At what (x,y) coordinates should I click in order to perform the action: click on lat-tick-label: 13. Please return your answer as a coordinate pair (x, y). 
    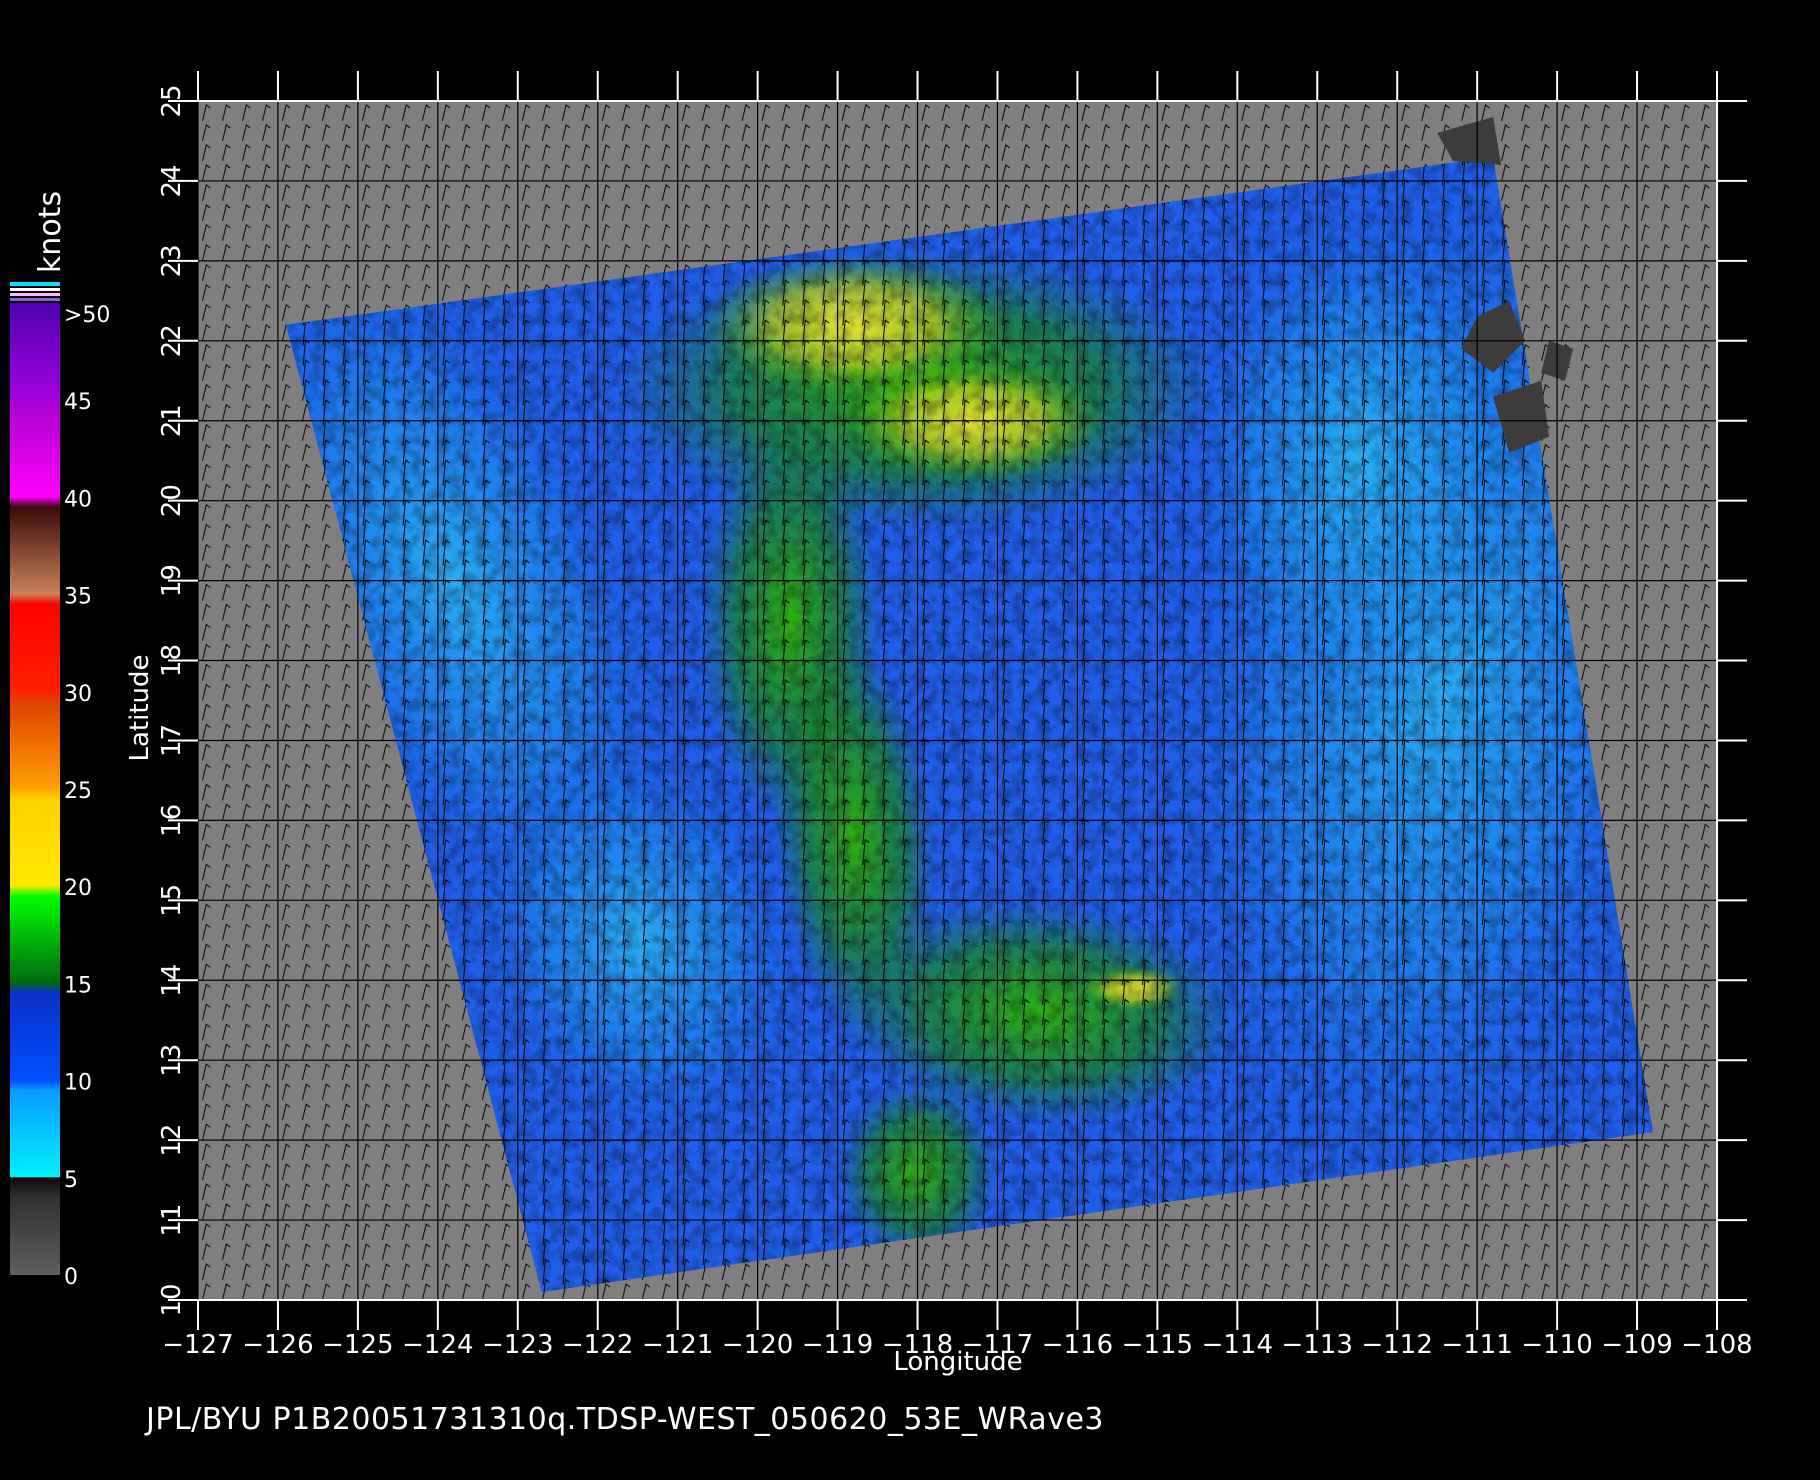
    Looking at the image, I should click on (172, 1060).